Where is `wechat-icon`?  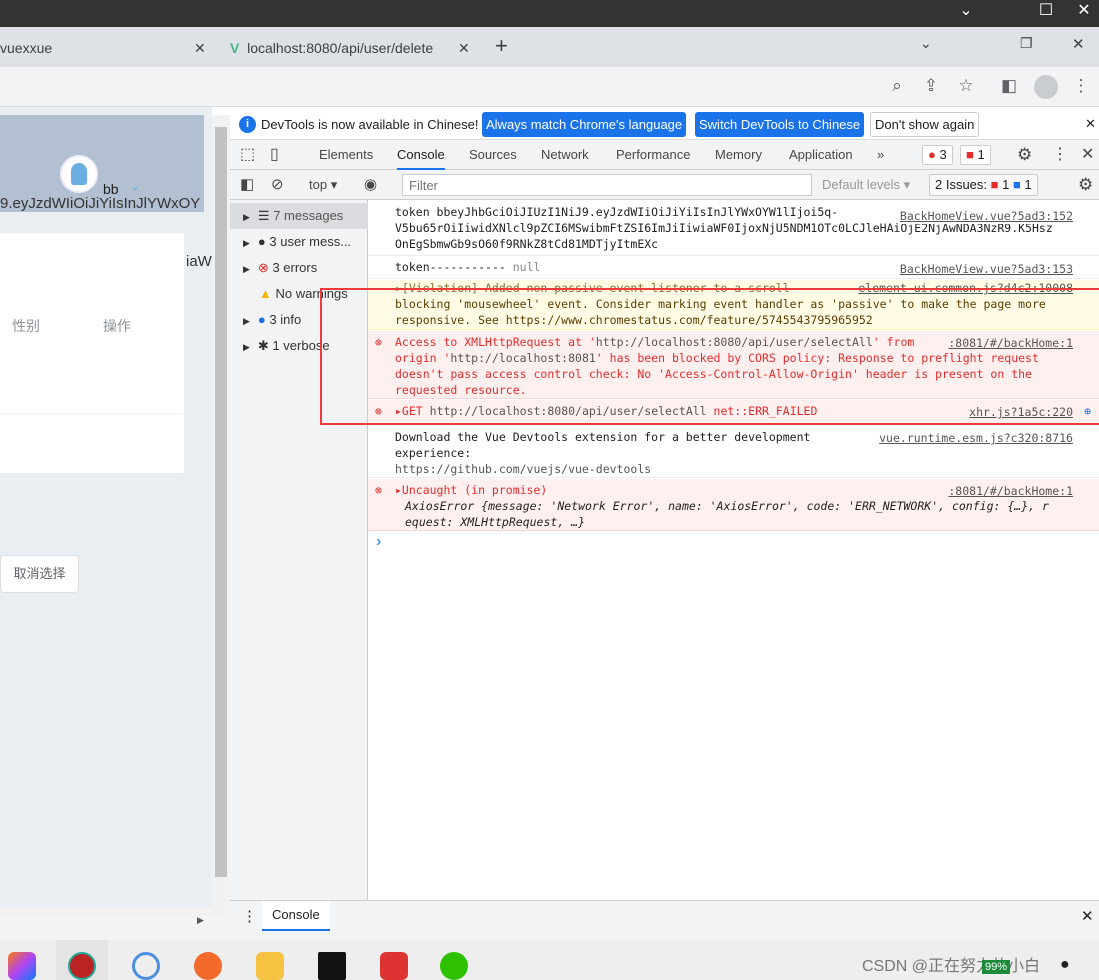 wechat-icon is located at coordinates (454, 966).